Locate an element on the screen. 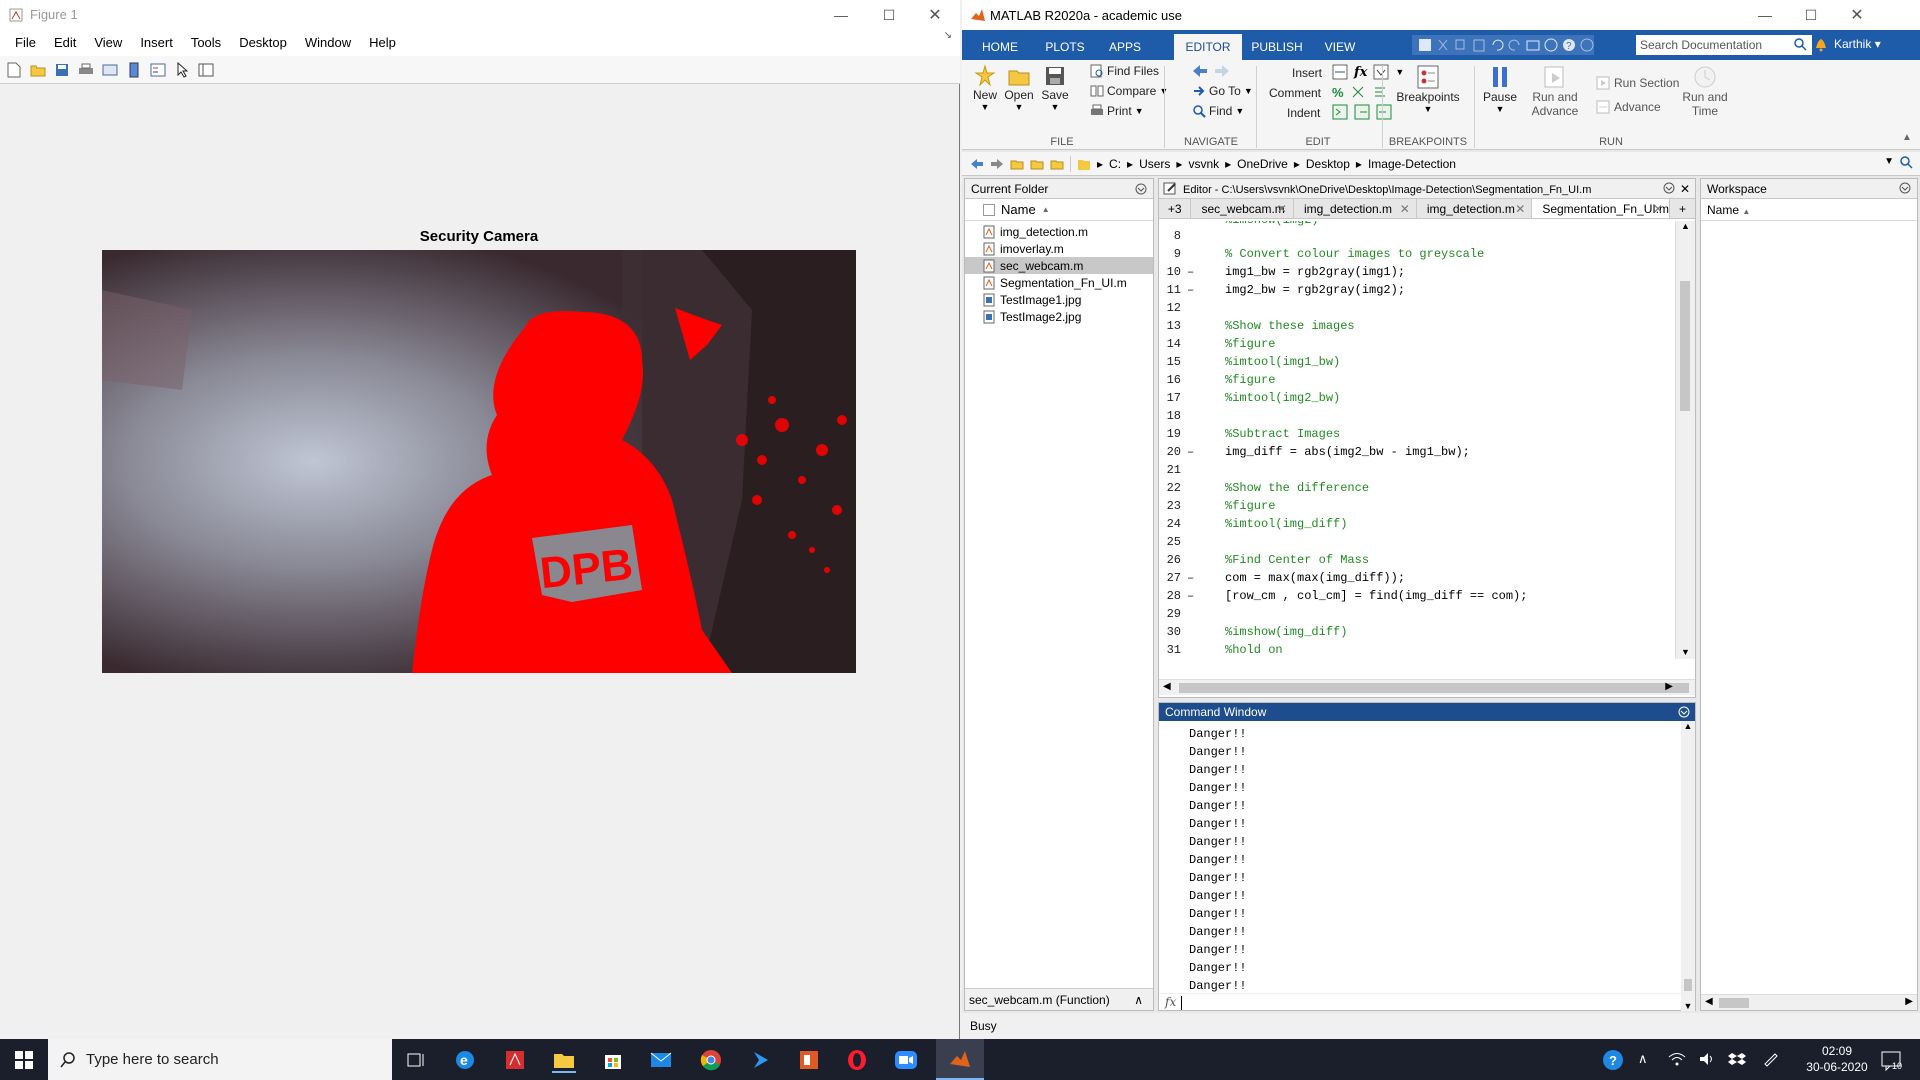 The image size is (1920, 1080). run-and-advance-button: Run and Advance is located at coordinates (1555, 91).